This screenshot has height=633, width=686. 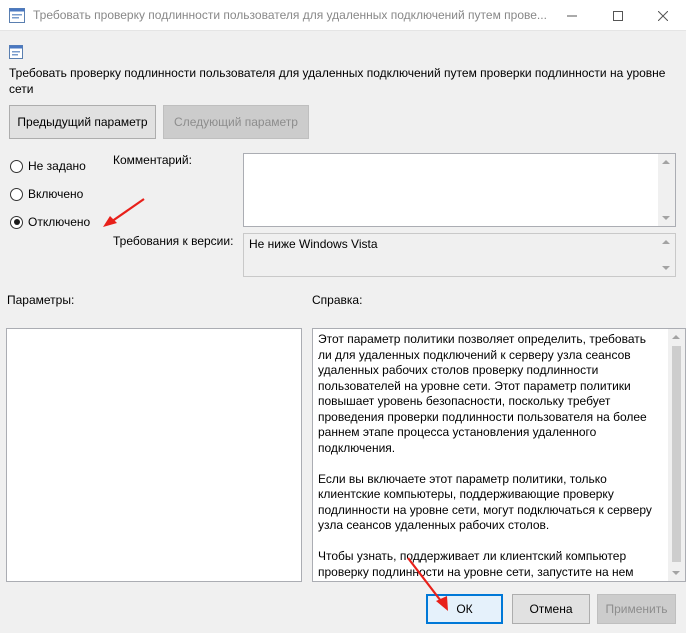 What do you see at coordinates (636, 609) in the screenshot?
I see `apply-button: Применить` at bounding box center [636, 609].